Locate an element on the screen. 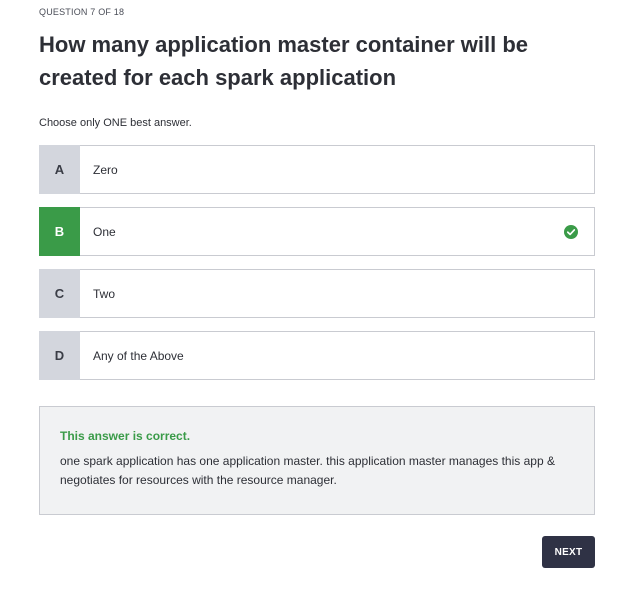  answer-option-c: C Two is located at coordinates (317, 293).